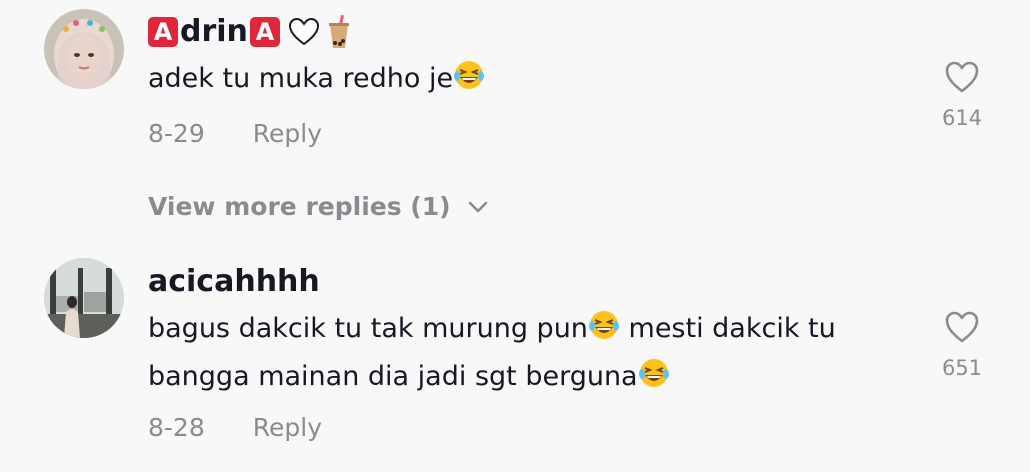 This screenshot has width=1030, height=472. I want to click on comment-meta: 8-28 Reply, so click(235, 427).